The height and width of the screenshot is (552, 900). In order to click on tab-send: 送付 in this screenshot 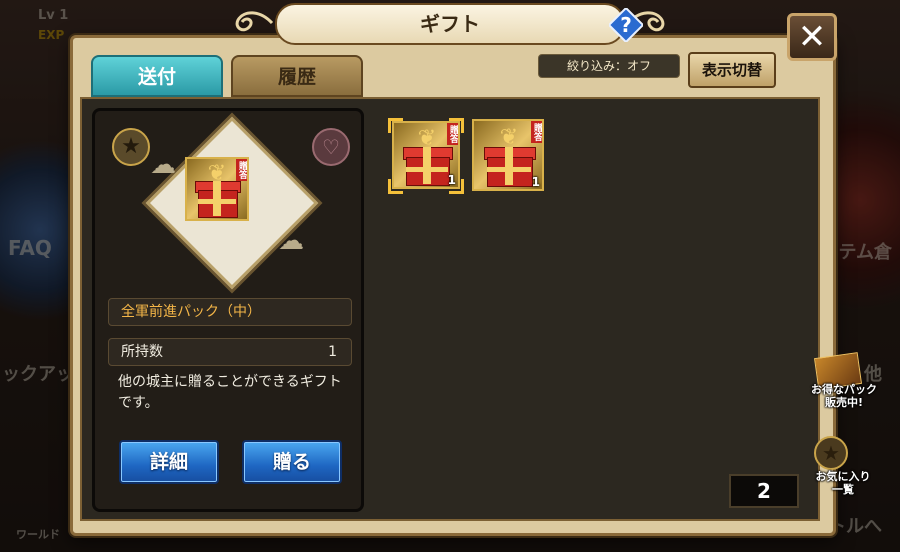, I will do `click(157, 76)`.